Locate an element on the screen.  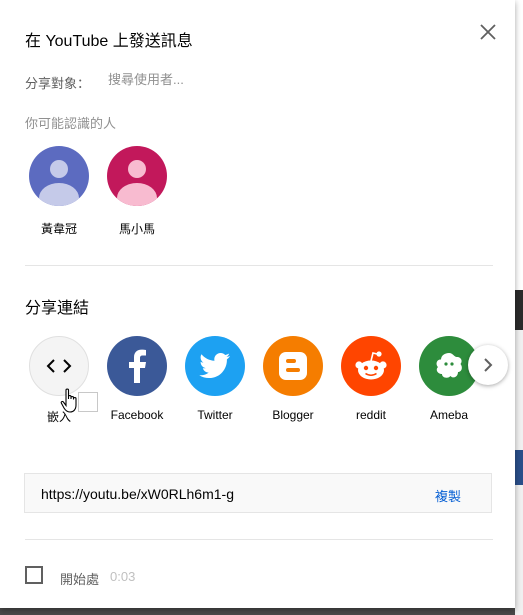
start-at-time: 0:03 is located at coordinates (122, 576).